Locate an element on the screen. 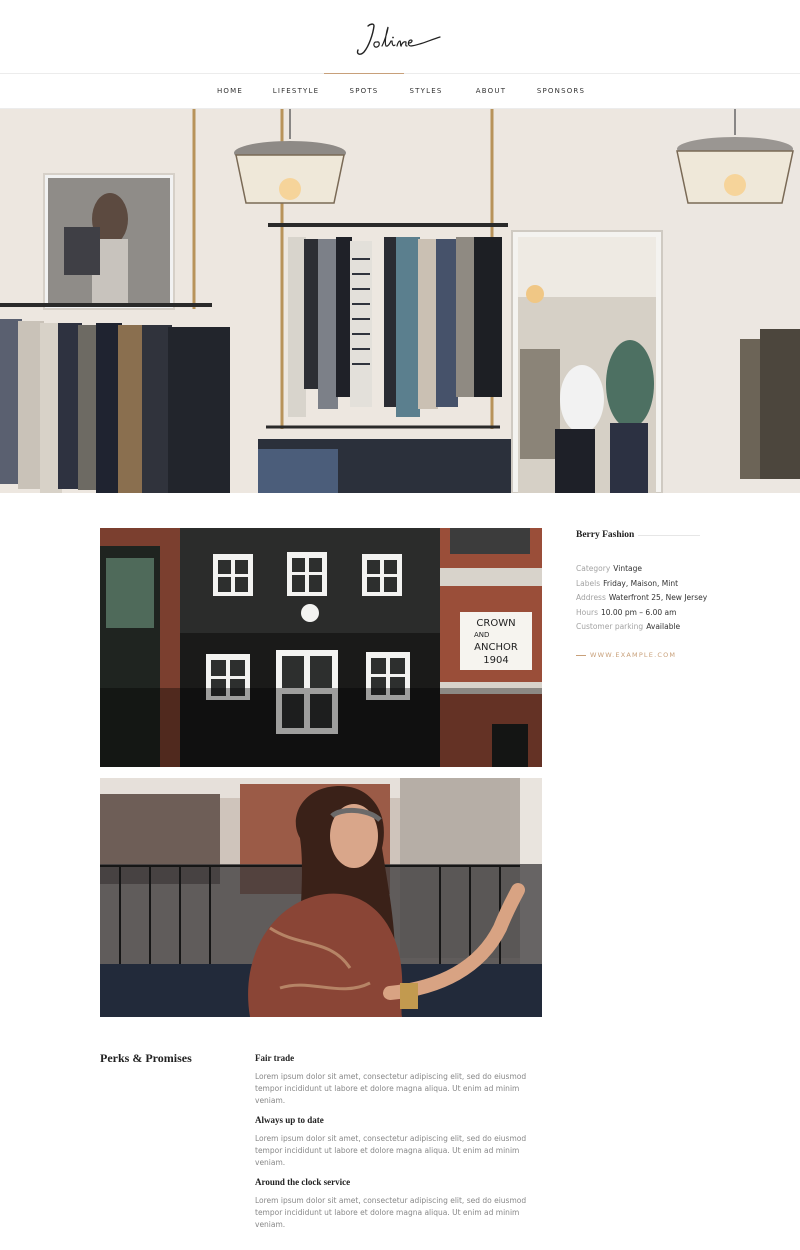  nav-item-styles: STYLES is located at coordinates (426, 91).